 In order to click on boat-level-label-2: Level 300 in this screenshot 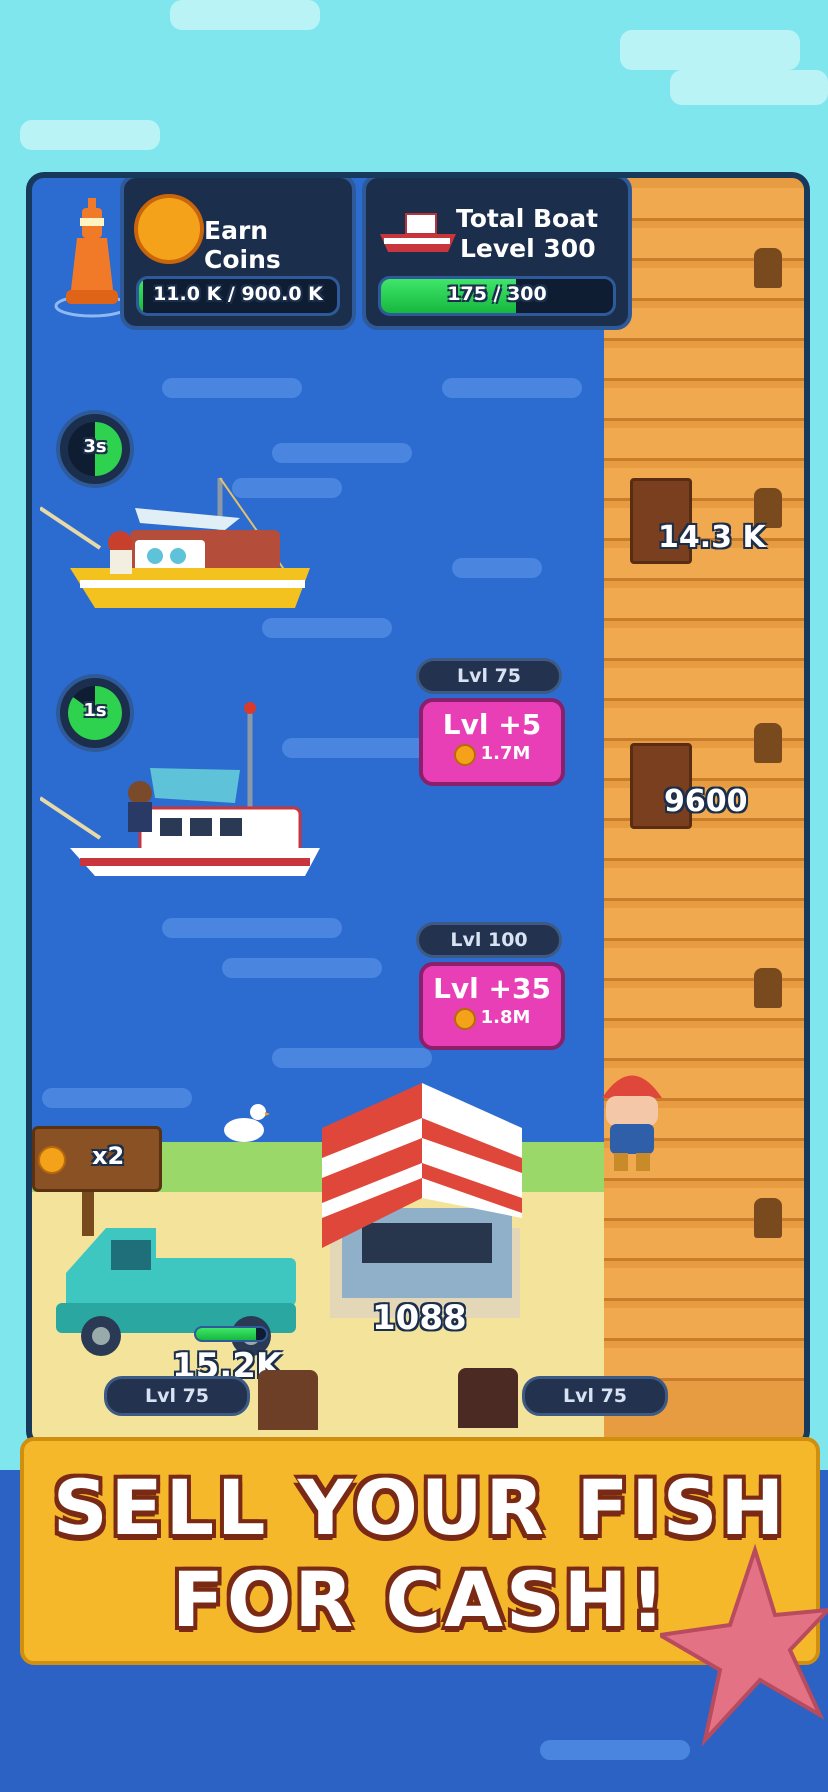, I will do `click(528, 248)`.